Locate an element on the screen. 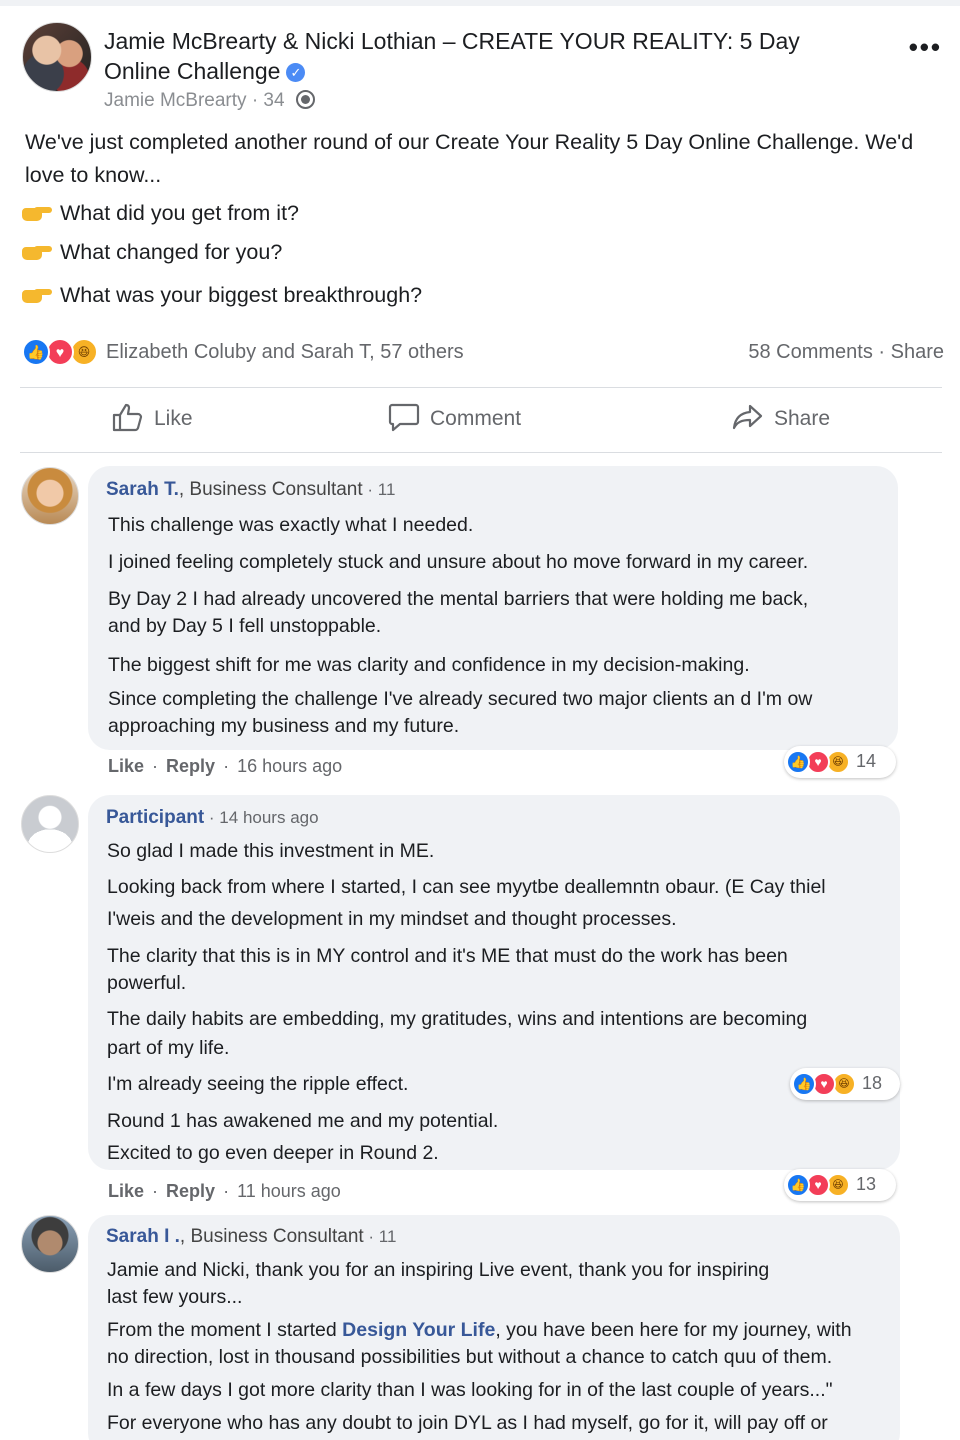 This screenshot has height=1440, width=960. question-text: What did you get from it? is located at coordinates (179, 213).